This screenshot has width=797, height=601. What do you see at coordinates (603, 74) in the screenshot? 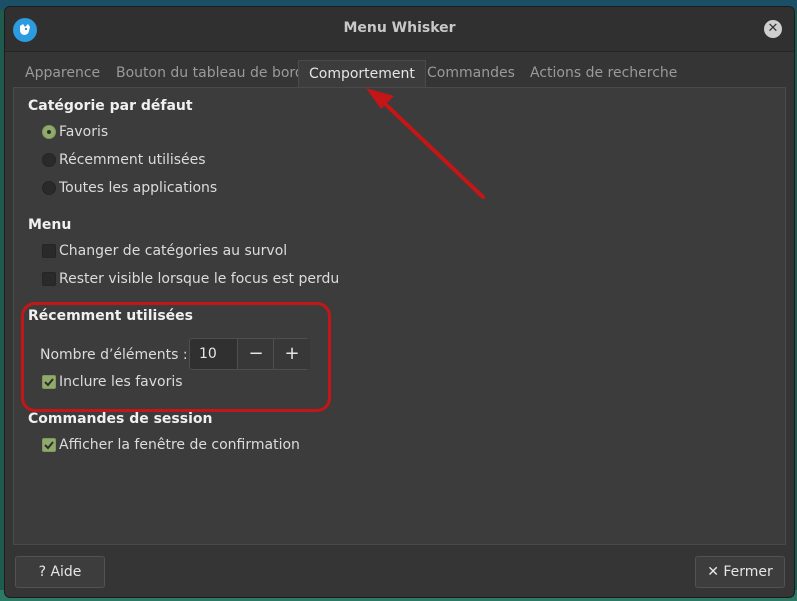
I see `tab-actions-de-recherche: Actions de recherche` at bounding box center [603, 74].